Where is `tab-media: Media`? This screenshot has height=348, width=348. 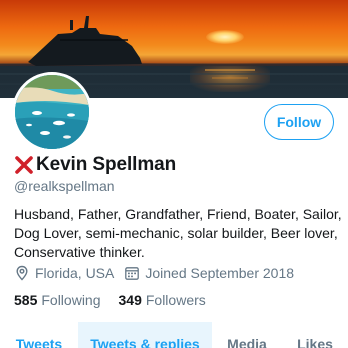
tab-media: Media is located at coordinates (247, 335).